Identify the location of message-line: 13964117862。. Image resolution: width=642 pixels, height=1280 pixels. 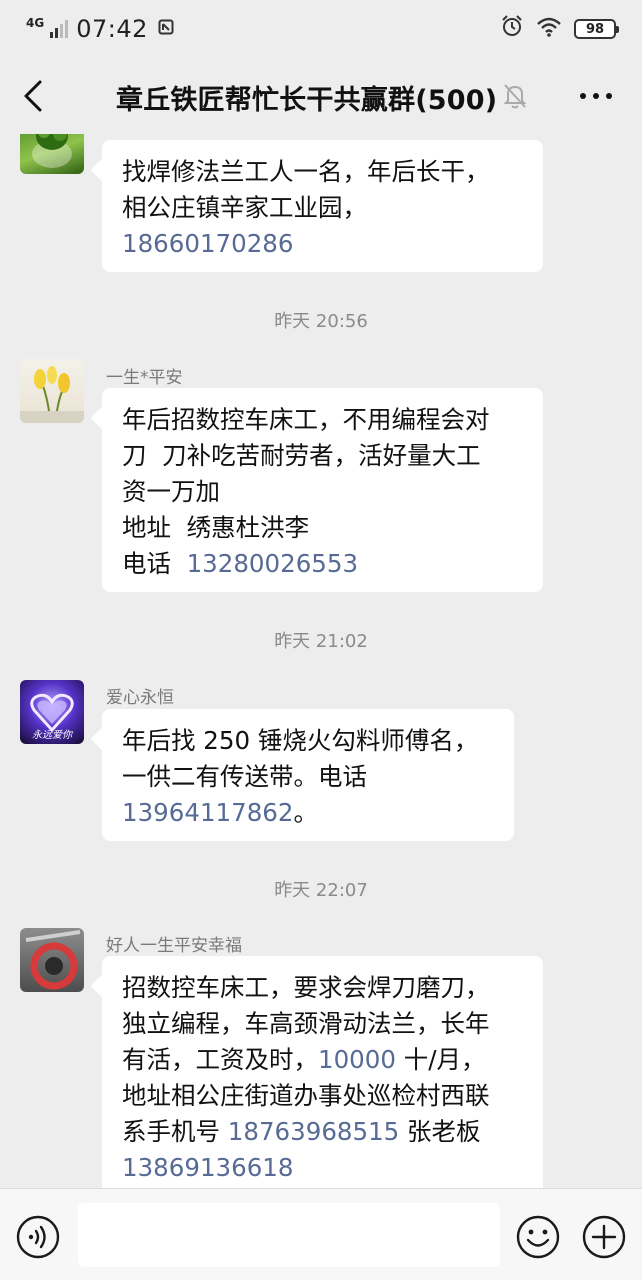
(220, 812).